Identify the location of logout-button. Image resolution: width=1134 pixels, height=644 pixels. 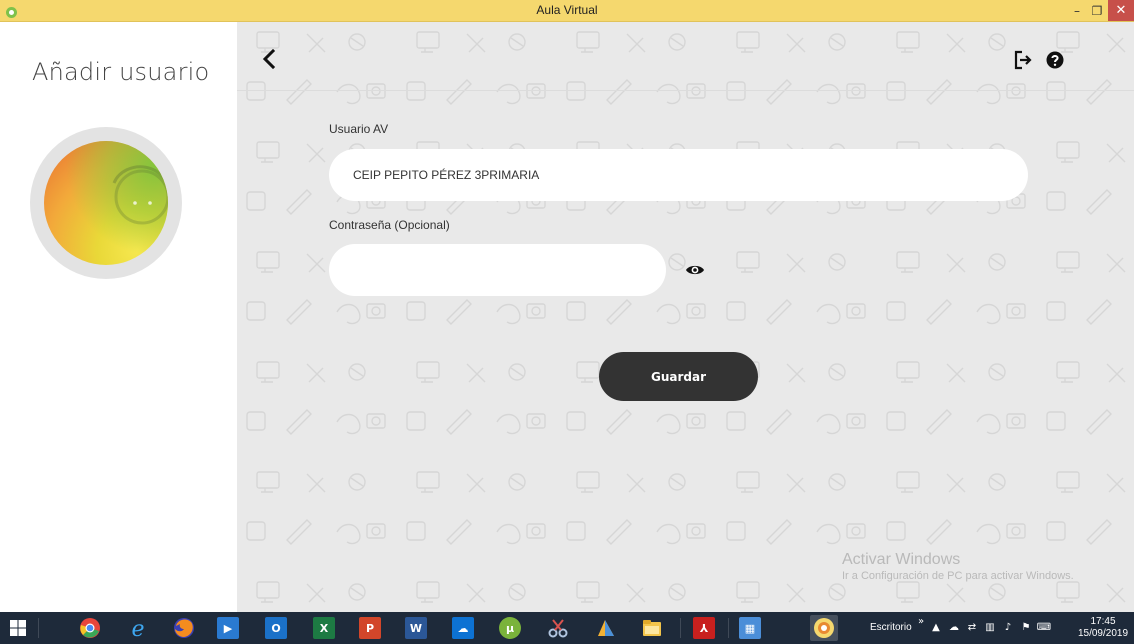
(1023, 60).